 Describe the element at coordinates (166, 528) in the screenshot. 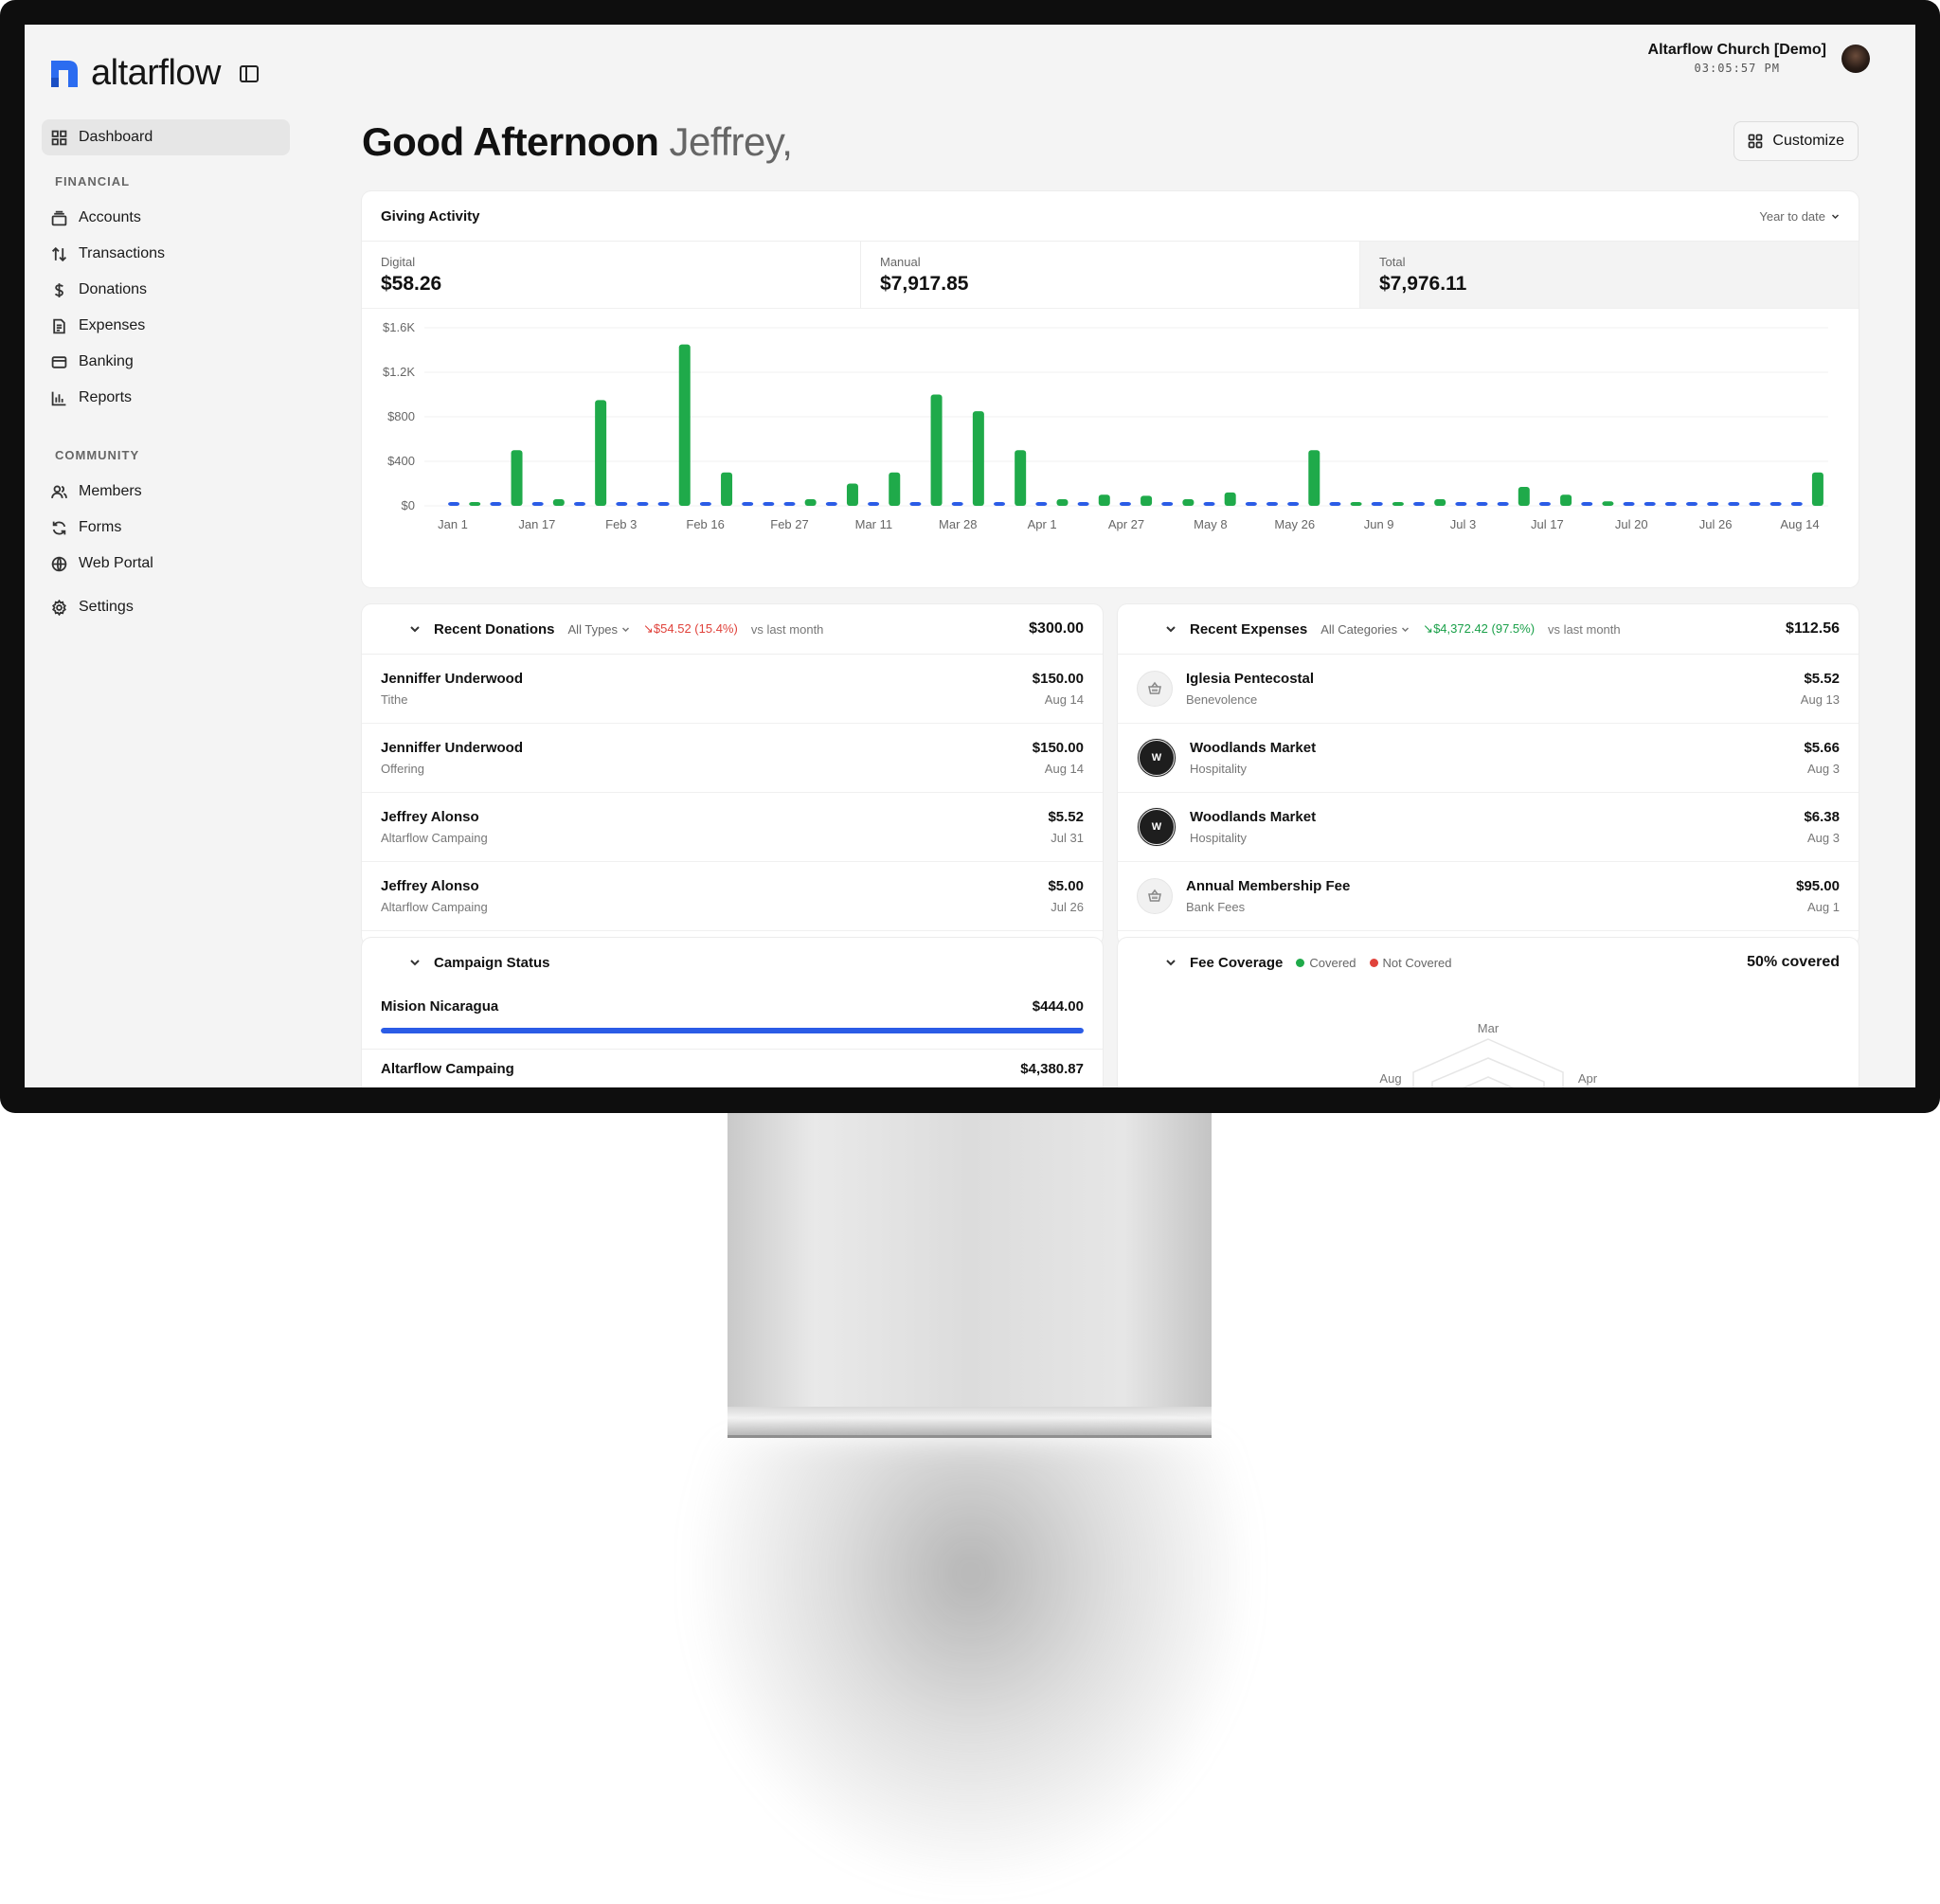

I see `sidebar-item-forms: Forms` at that location.